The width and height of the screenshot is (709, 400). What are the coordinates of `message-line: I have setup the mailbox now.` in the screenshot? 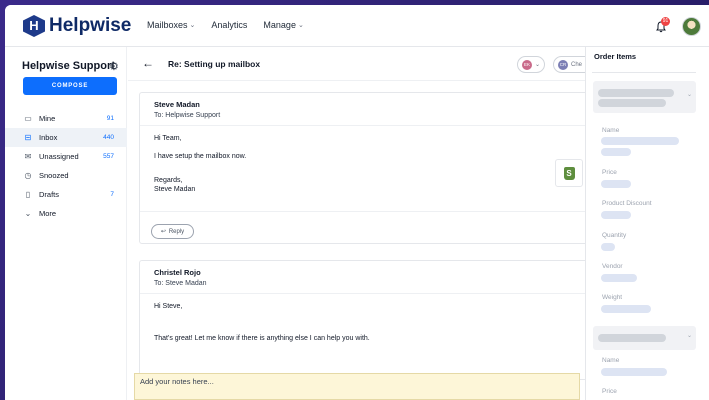 It's located at (200, 156).